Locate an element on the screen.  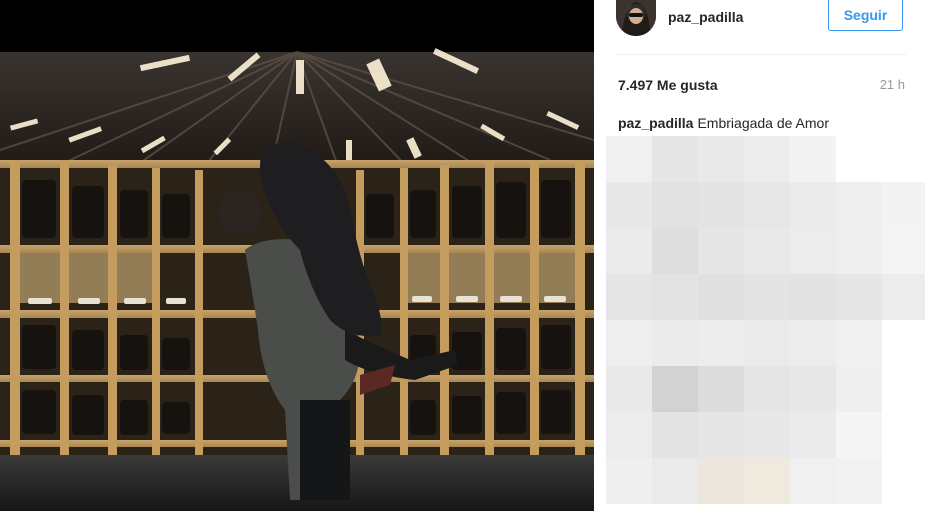
caption-username: paz_padilla is located at coordinates (655, 123).